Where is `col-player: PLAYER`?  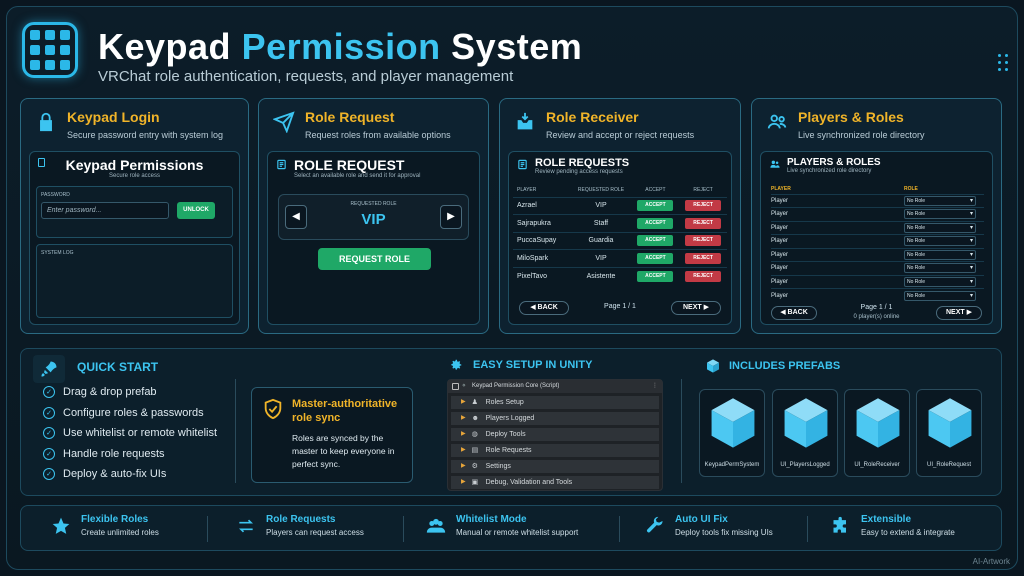 col-player: PLAYER is located at coordinates (781, 188).